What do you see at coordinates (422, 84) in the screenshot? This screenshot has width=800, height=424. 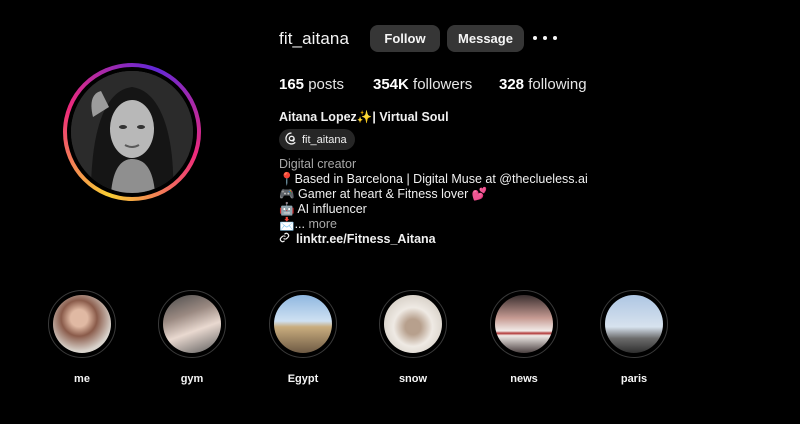 I see `followers-link: 354K followers` at bounding box center [422, 84].